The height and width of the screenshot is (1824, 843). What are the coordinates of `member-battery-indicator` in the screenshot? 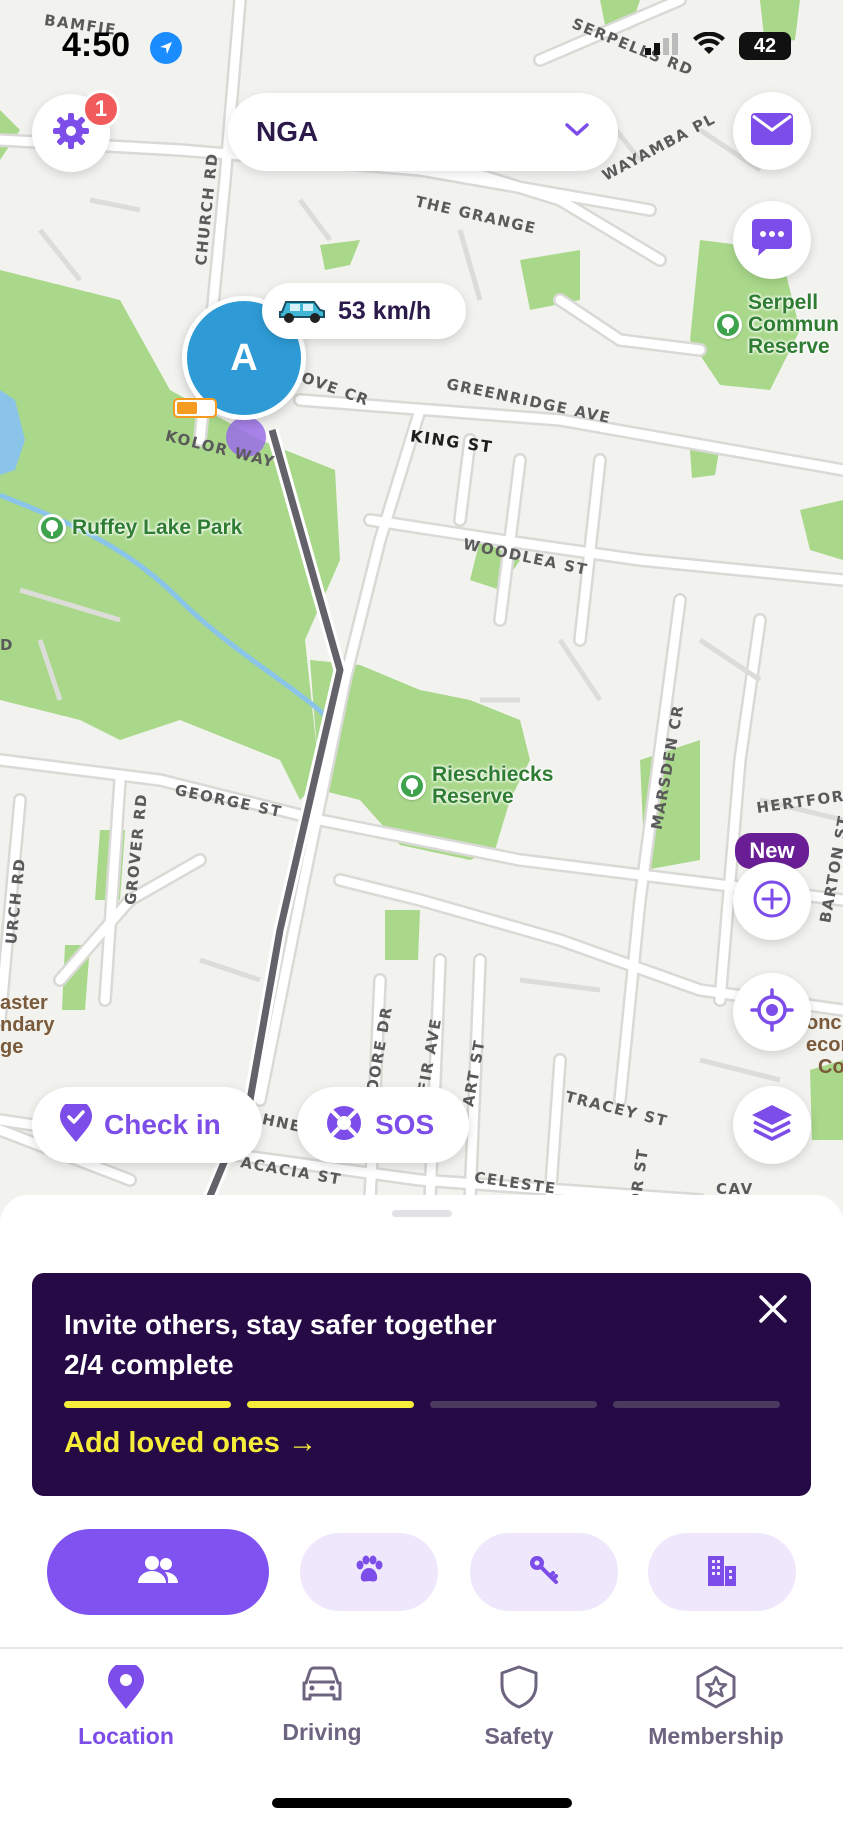 It's located at (195, 408).